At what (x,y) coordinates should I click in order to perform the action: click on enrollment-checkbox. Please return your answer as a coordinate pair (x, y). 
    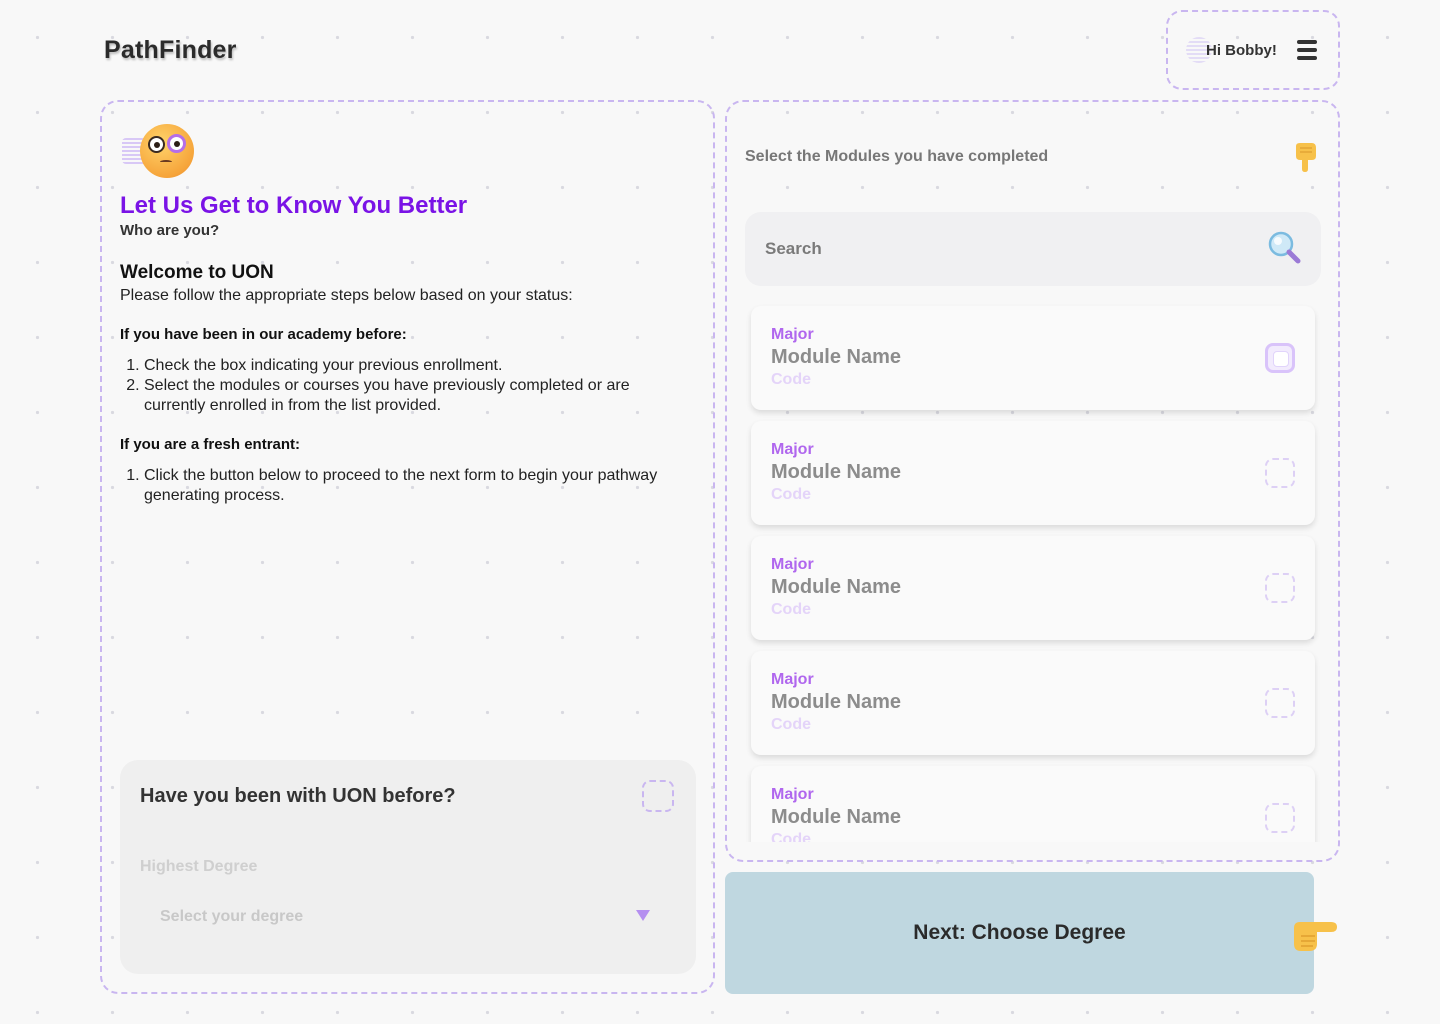
    Looking at the image, I should click on (658, 796).